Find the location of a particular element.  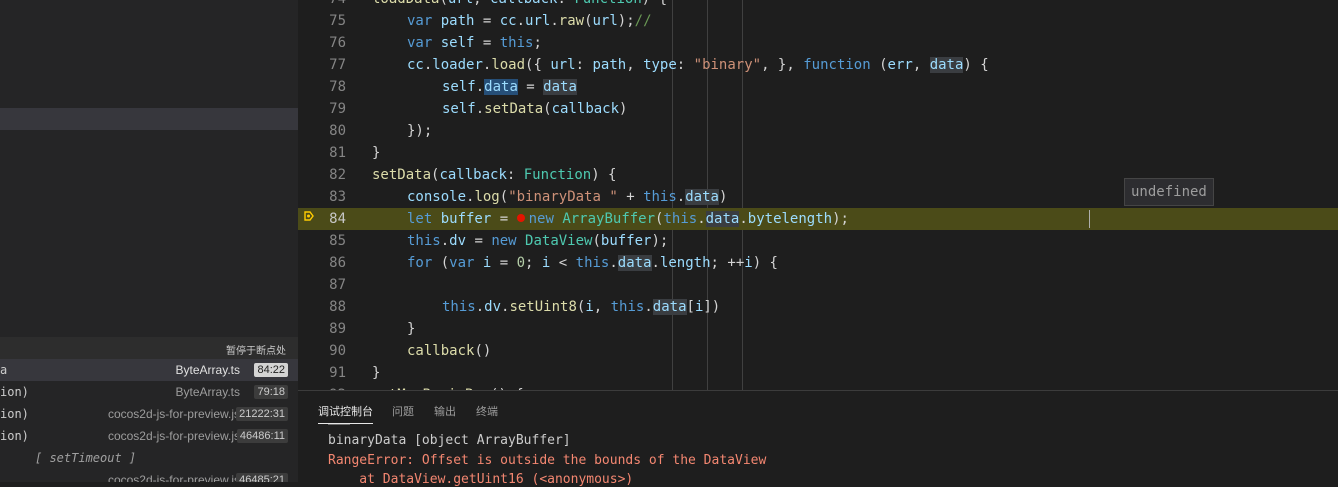

line-number: 79 is located at coordinates (322, 109).